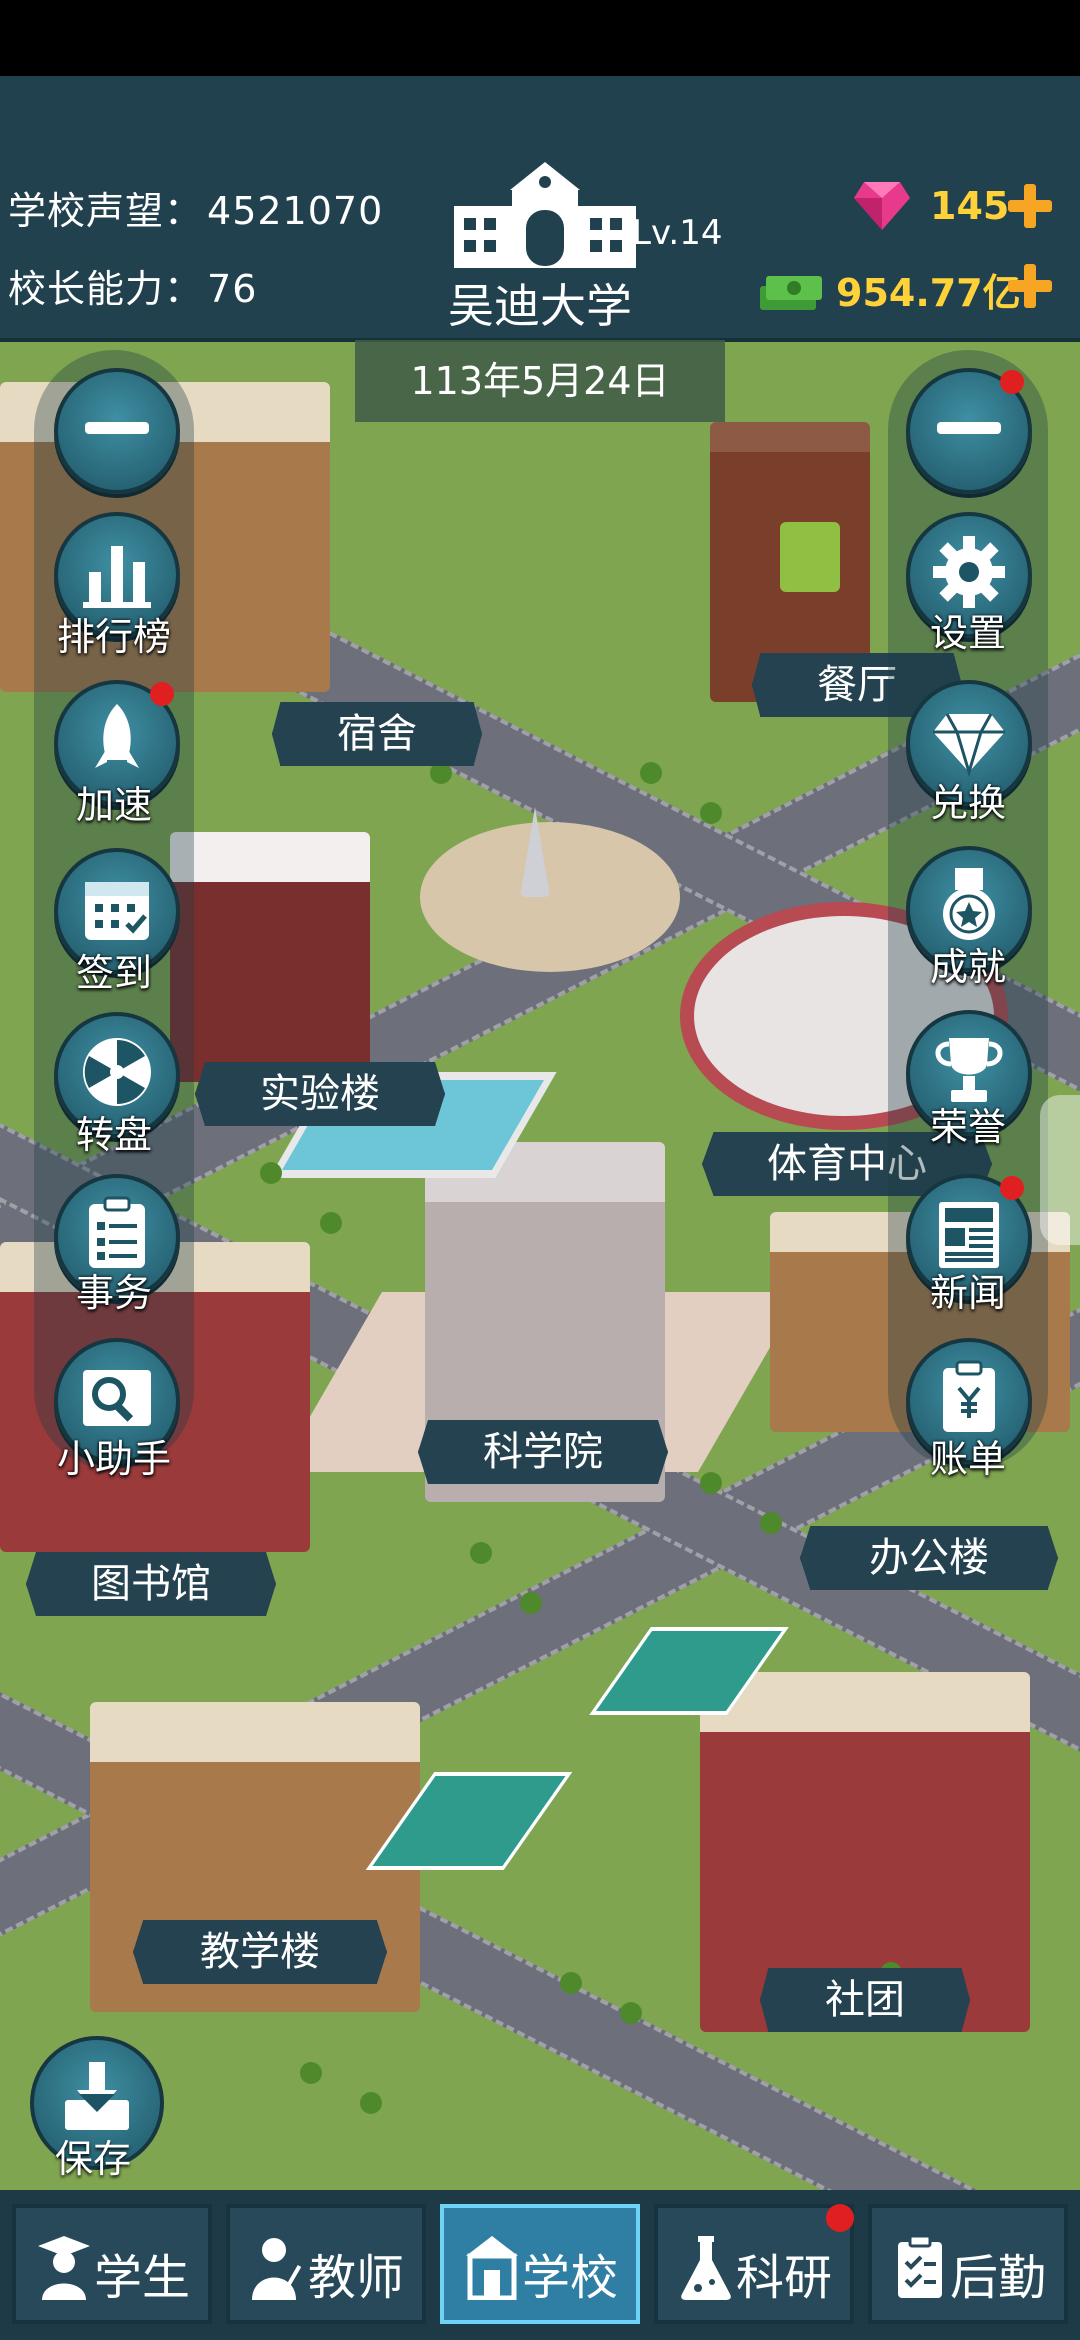 The image size is (1080, 2340). I want to click on club-label: 社团, so click(865, 2000).